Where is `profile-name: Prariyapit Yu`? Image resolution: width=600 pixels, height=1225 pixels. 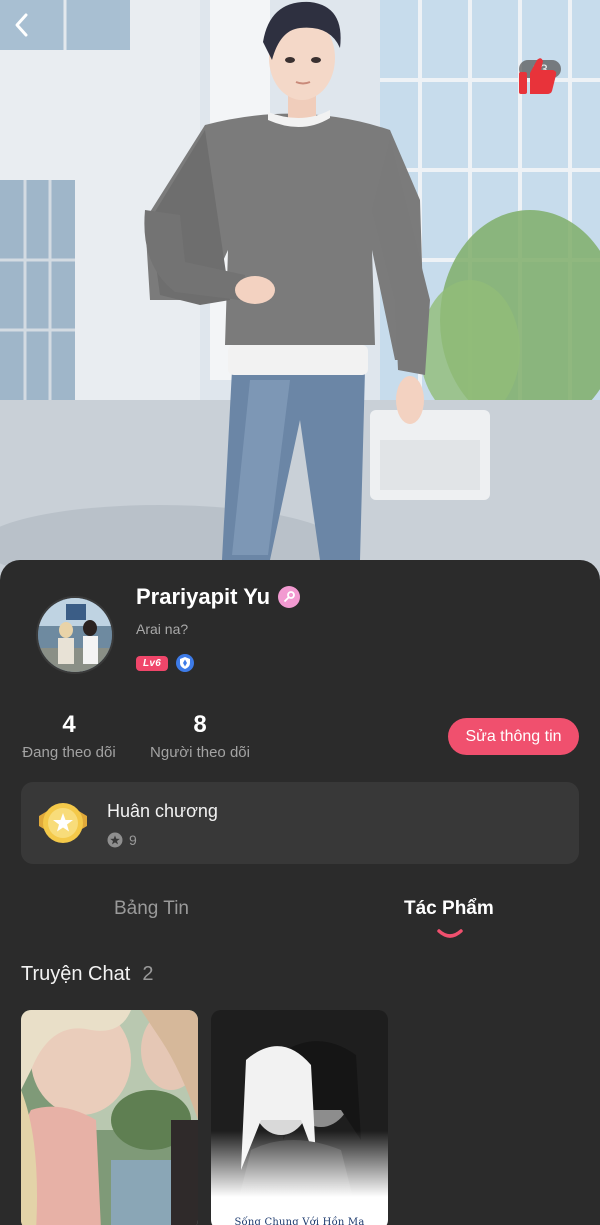
profile-name: Prariyapit Yu is located at coordinates (203, 596).